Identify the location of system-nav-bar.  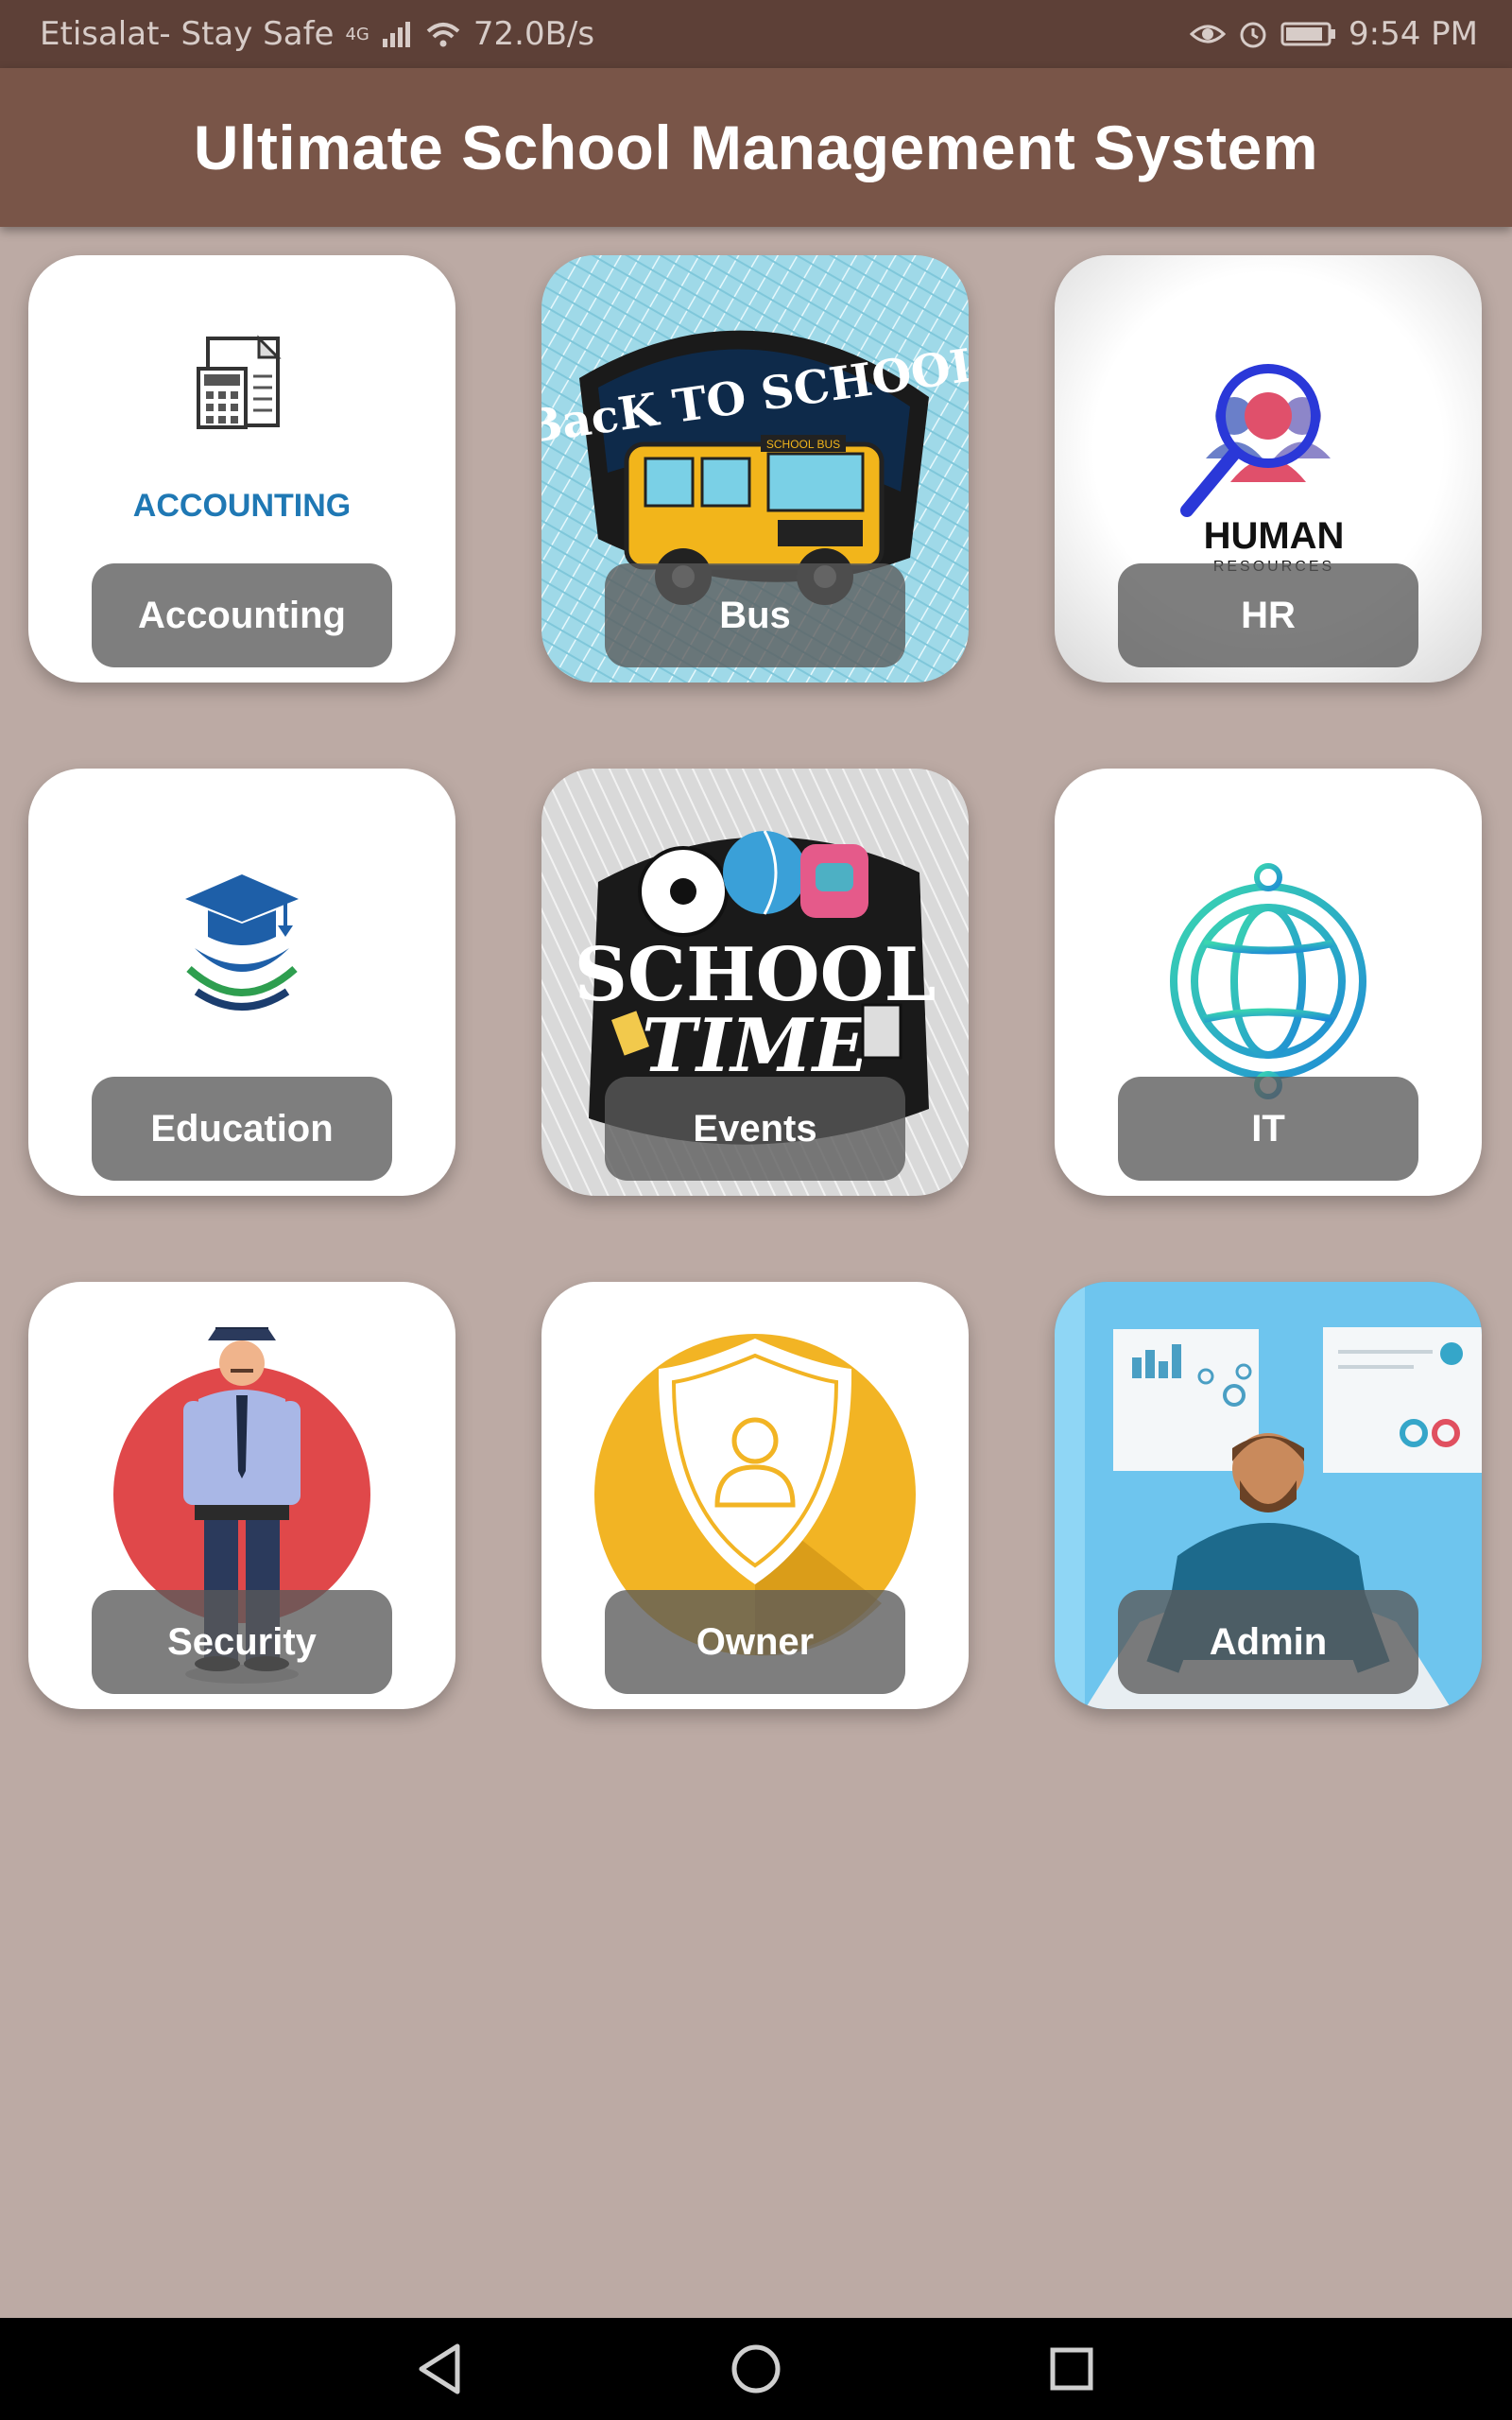
(756, 2369).